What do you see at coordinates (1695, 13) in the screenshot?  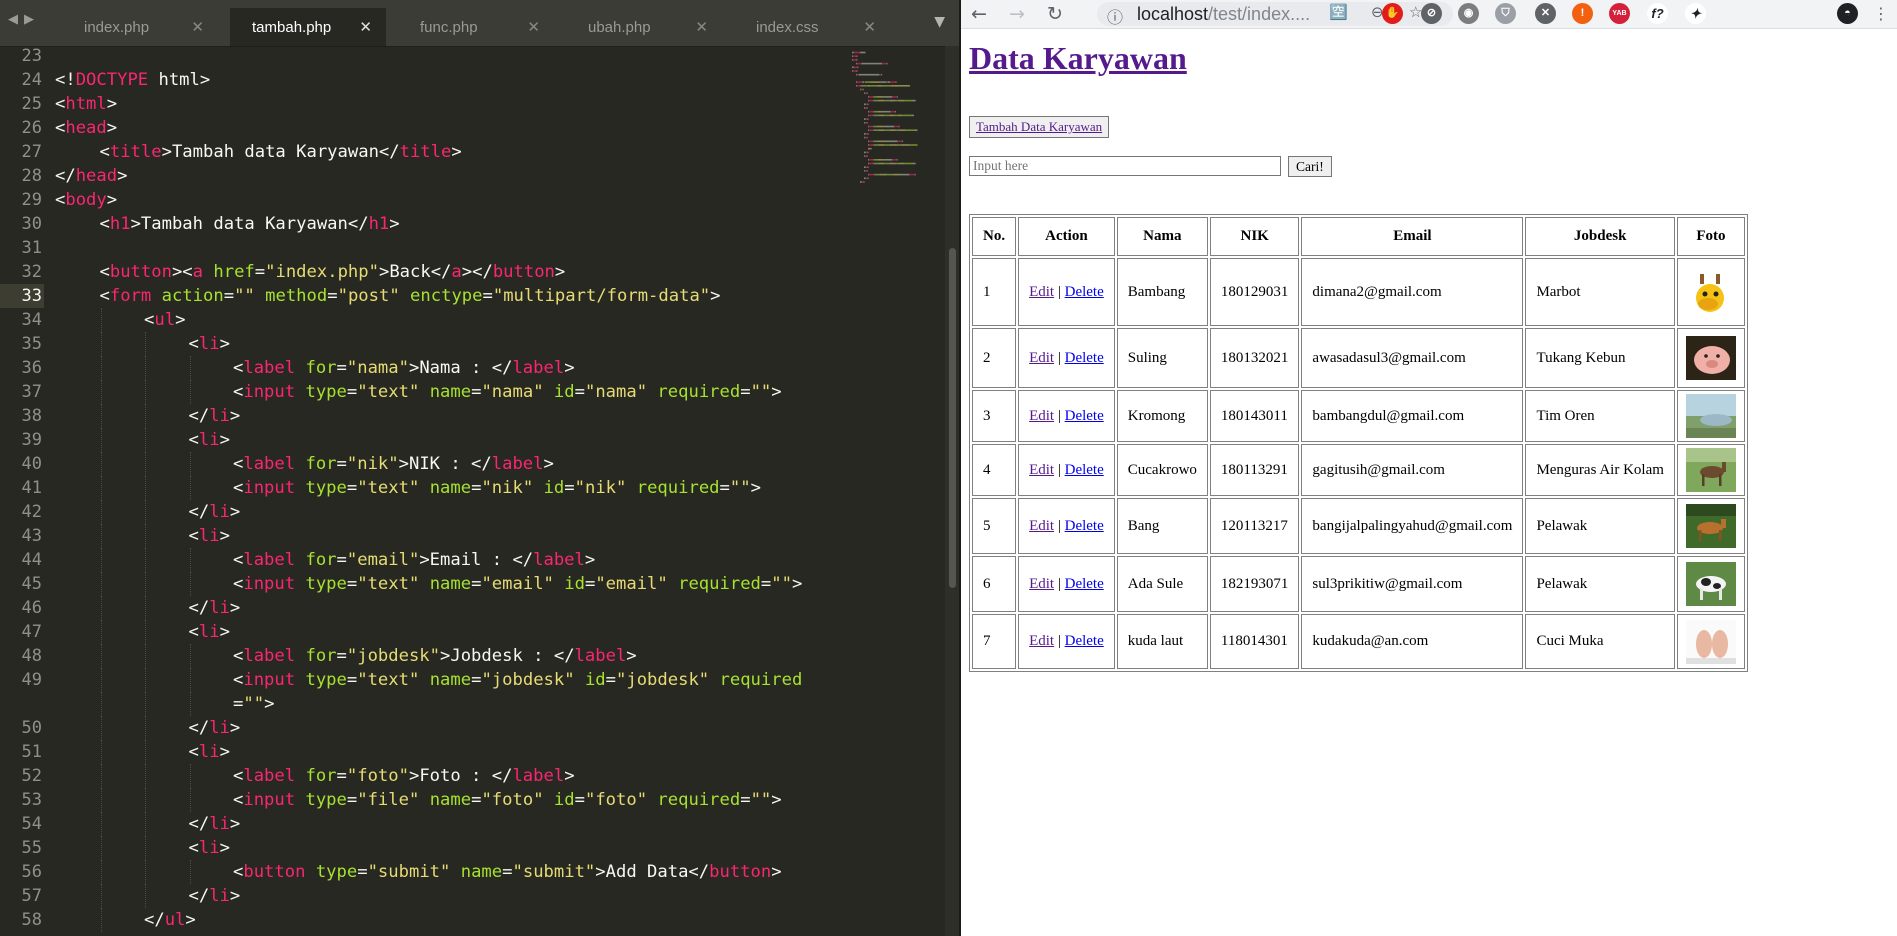 I see `puzzle-icon: ✦` at bounding box center [1695, 13].